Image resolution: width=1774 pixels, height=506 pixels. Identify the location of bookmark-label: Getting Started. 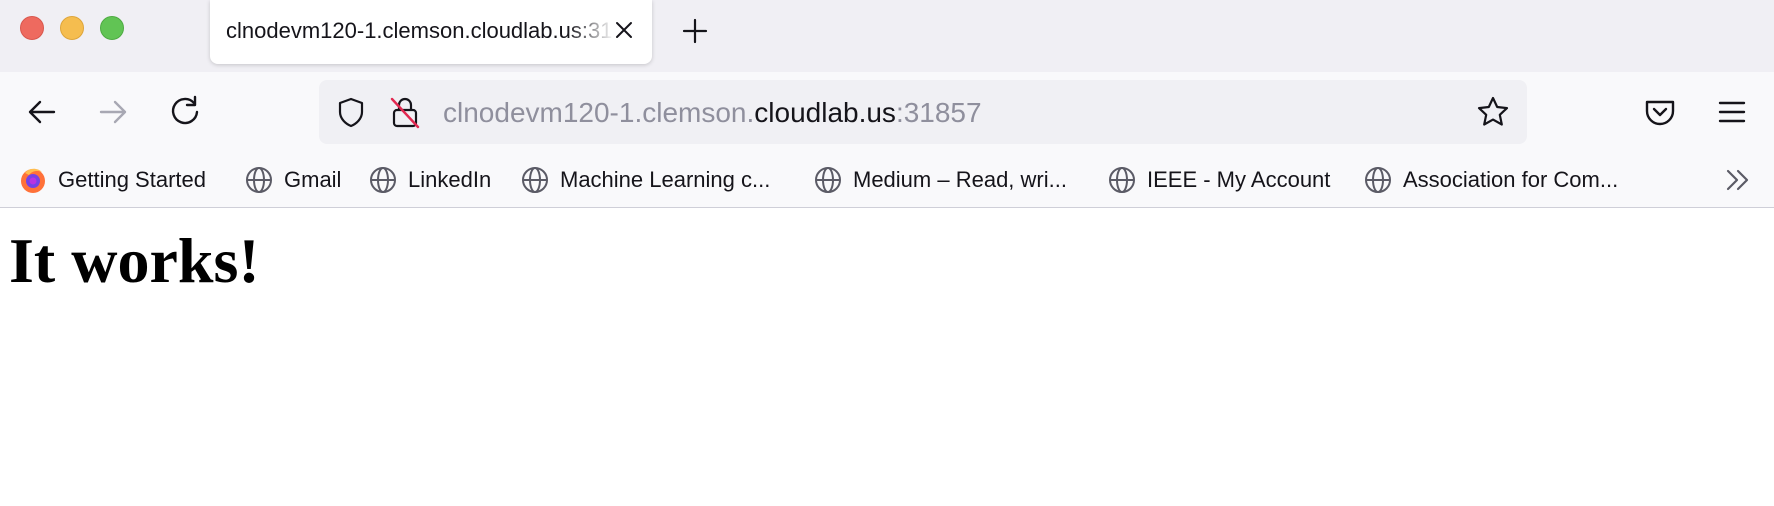
(132, 179).